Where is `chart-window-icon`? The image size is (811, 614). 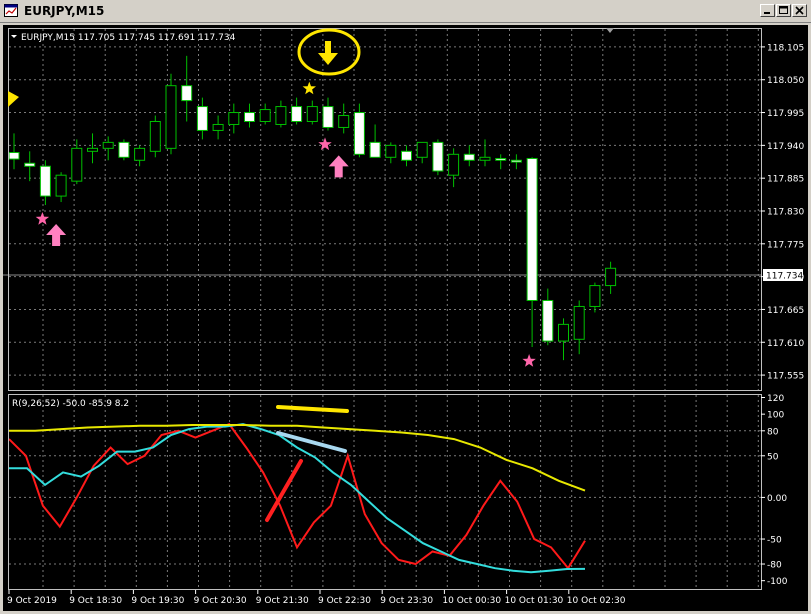
chart-window-icon is located at coordinates (11, 10).